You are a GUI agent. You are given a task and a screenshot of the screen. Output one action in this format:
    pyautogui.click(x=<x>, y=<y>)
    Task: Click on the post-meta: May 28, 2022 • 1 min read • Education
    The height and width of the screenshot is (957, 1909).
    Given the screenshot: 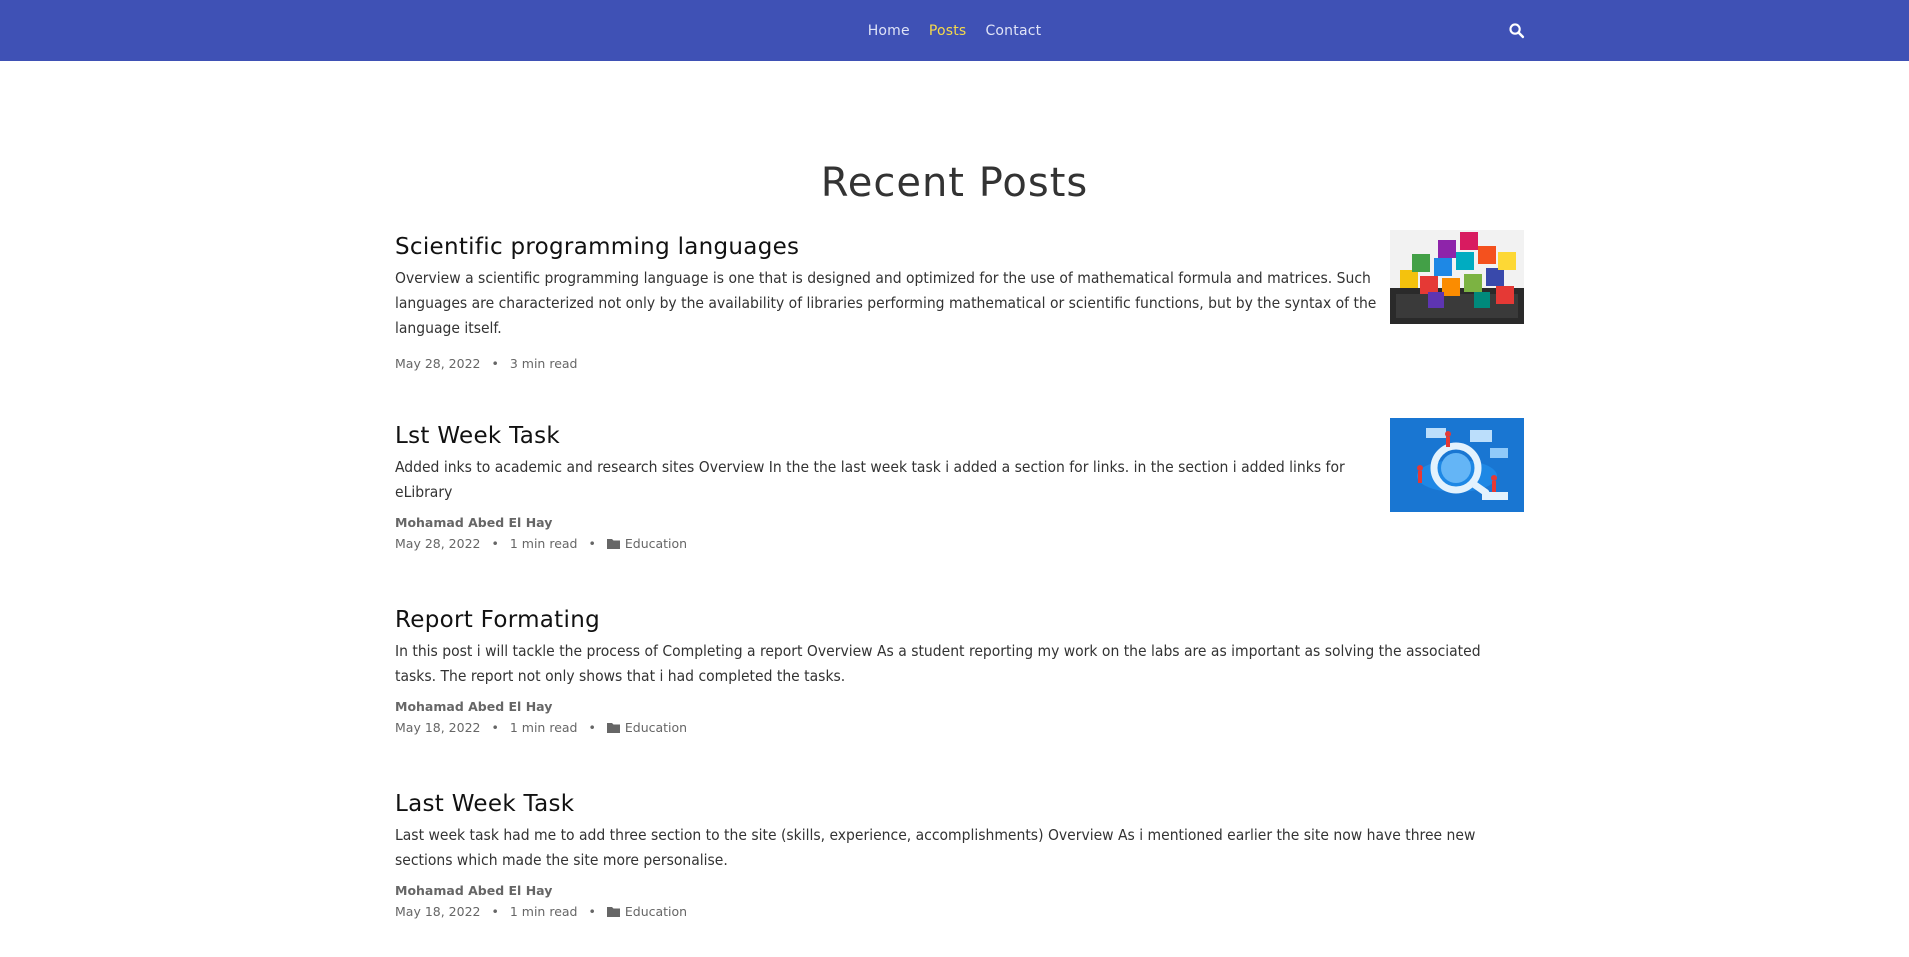 What is the action you would take?
    pyautogui.click(x=959, y=543)
    